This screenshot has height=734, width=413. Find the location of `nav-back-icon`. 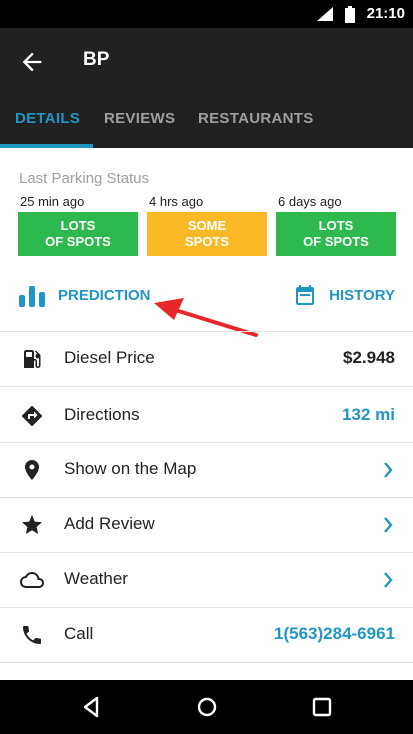

nav-back-icon is located at coordinates (92, 707).